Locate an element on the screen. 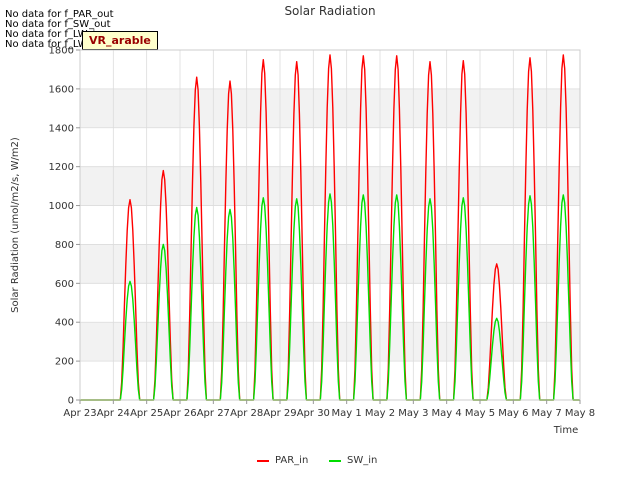 This screenshot has width=640, height=480. y-axis: 0 200 400 600 800 1000 1200 1400 1600 1800 is located at coordinates (64, 226).